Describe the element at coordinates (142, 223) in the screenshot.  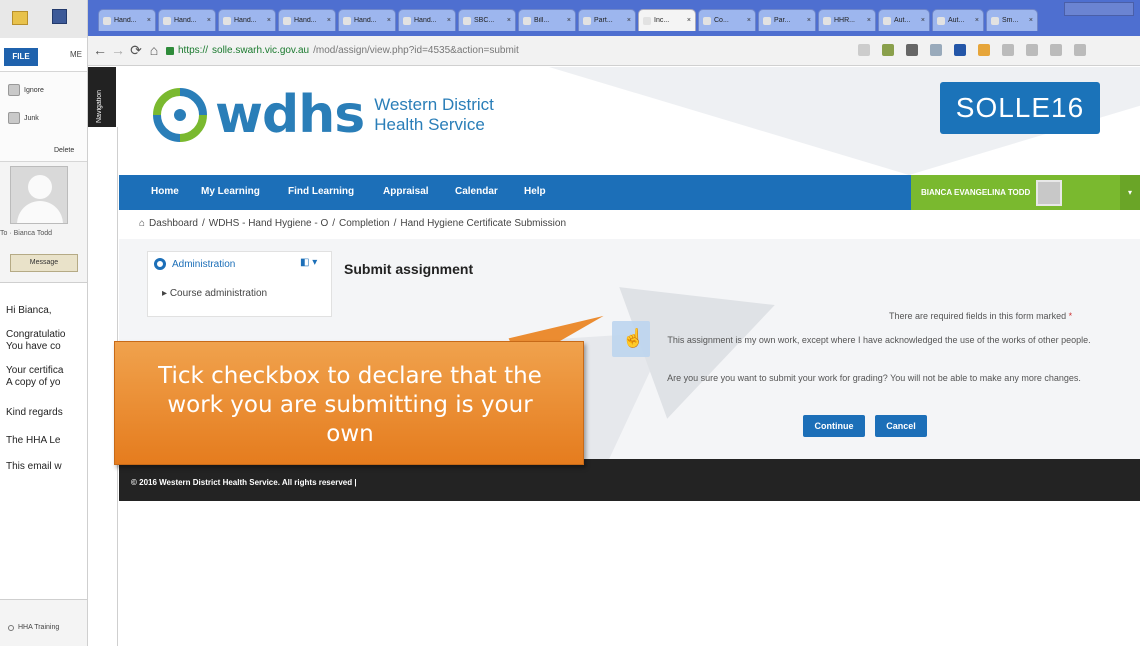
I see `dashboard-home-icon: ⌂` at that location.